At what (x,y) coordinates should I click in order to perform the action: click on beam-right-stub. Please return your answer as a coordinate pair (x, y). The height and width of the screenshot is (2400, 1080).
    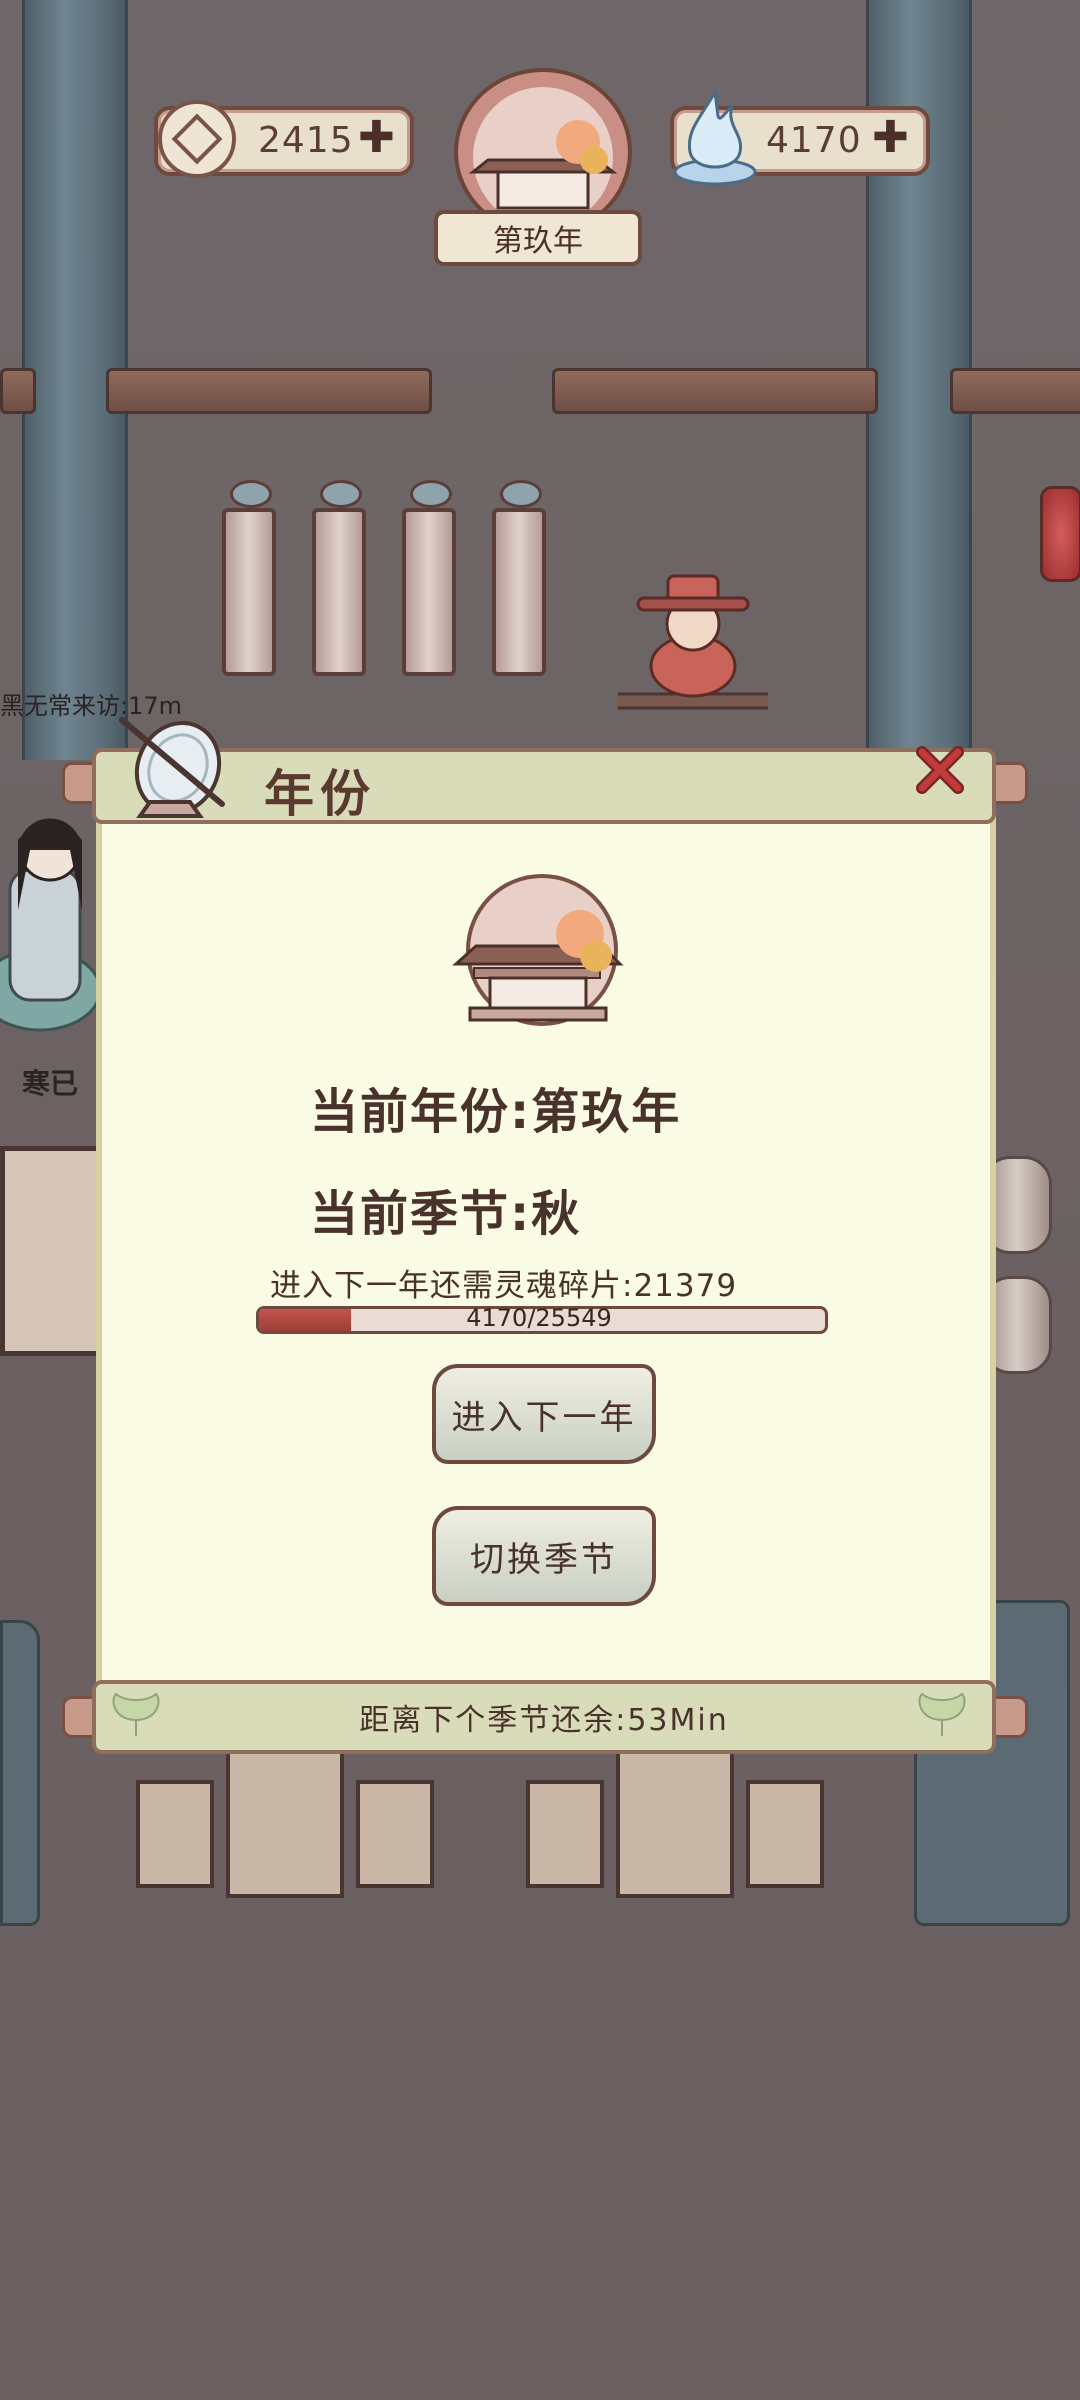
    Looking at the image, I should click on (1015, 391).